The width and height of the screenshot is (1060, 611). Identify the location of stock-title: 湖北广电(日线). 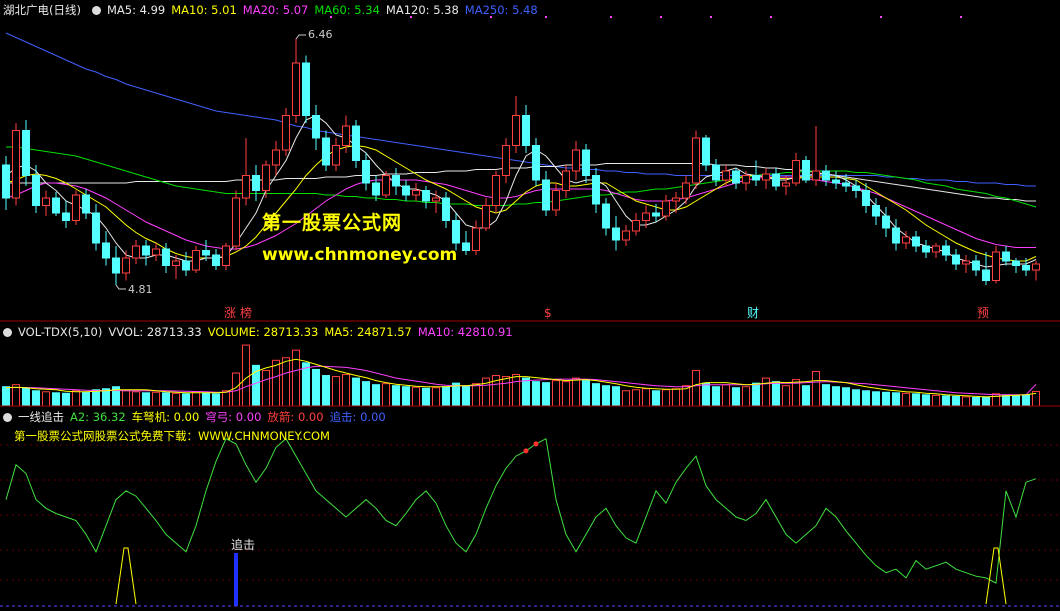
(42, 10).